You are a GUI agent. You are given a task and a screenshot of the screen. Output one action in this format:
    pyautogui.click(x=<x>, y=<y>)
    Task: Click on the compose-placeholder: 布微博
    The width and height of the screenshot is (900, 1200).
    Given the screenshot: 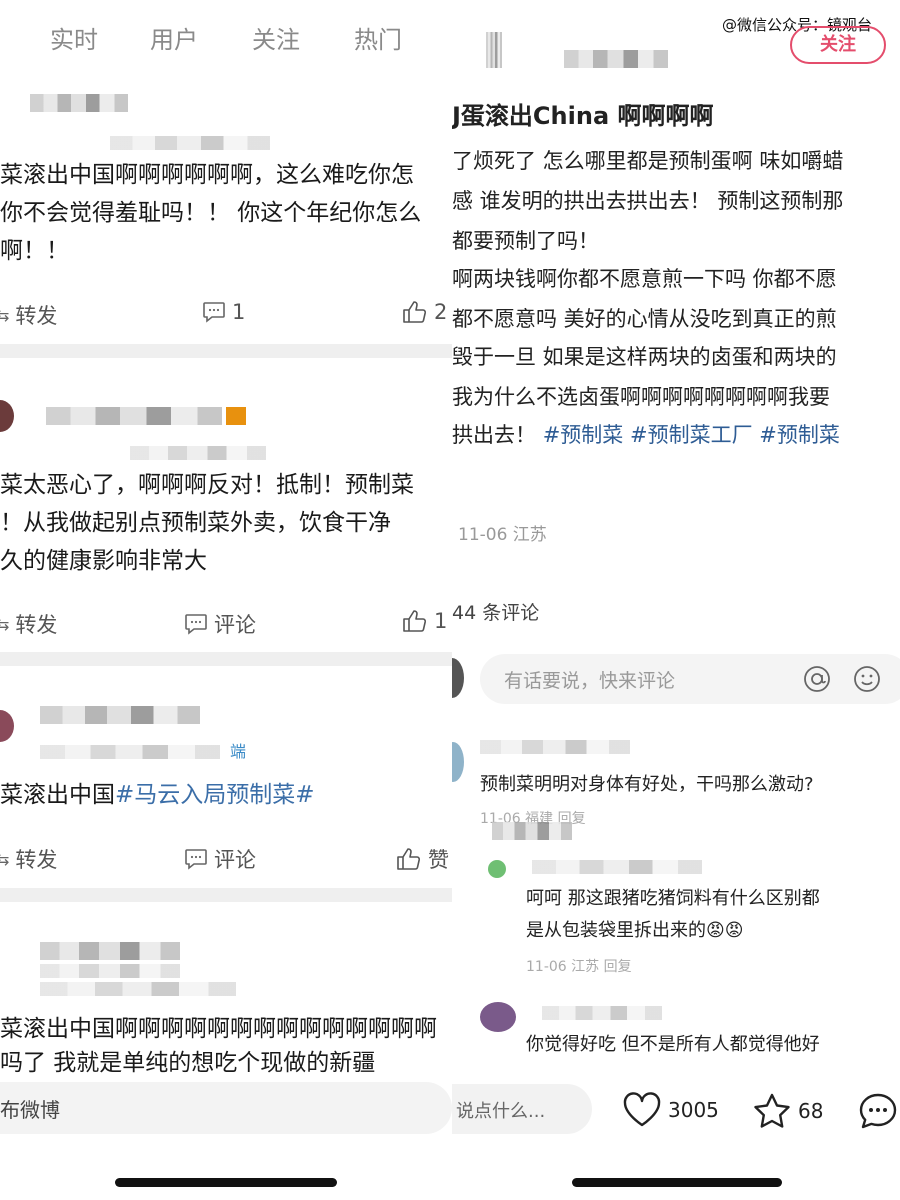 What is the action you would take?
    pyautogui.click(x=30, y=1110)
    